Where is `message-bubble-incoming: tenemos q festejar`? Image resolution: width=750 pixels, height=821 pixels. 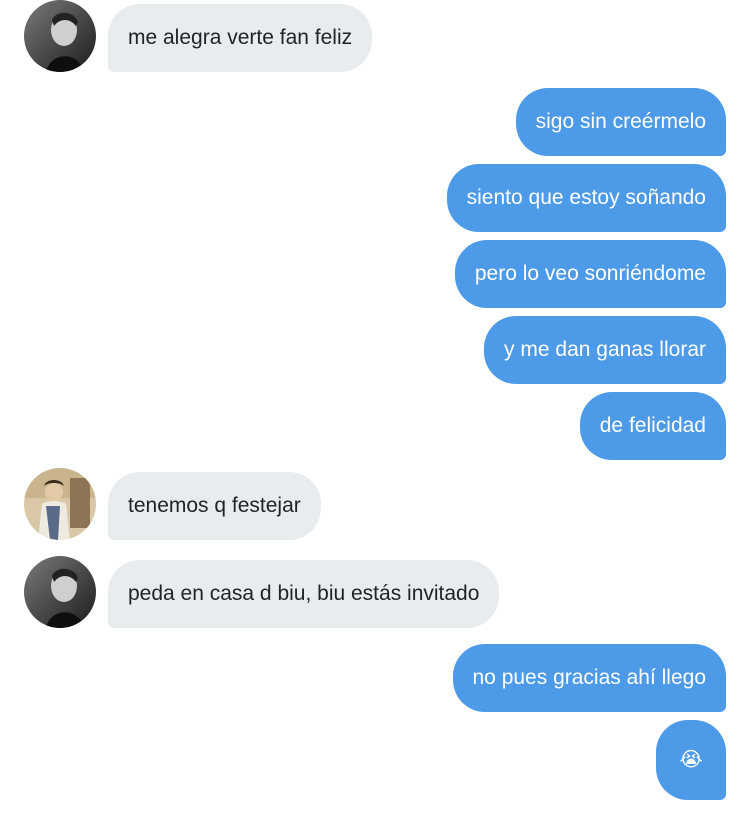
message-bubble-incoming: tenemos q festejar is located at coordinates (214, 506).